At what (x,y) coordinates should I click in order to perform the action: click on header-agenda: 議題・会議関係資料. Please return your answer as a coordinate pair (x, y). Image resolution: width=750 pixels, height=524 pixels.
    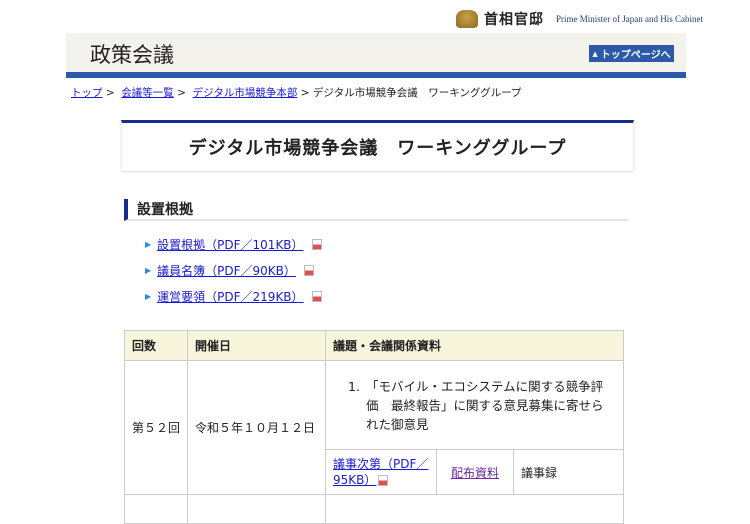
    Looking at the image, I should click on (474, 345).